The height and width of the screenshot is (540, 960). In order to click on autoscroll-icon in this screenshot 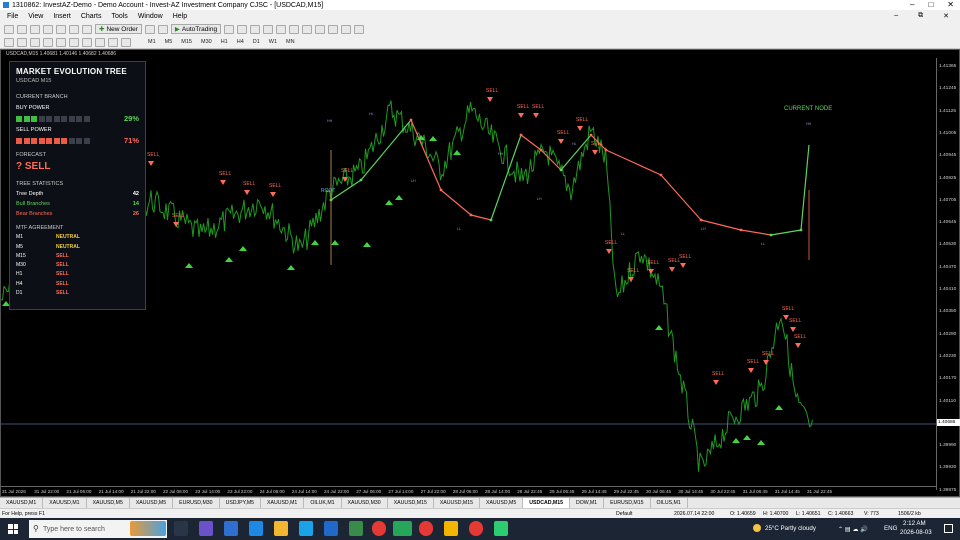, I will do `click(307, 29)`.